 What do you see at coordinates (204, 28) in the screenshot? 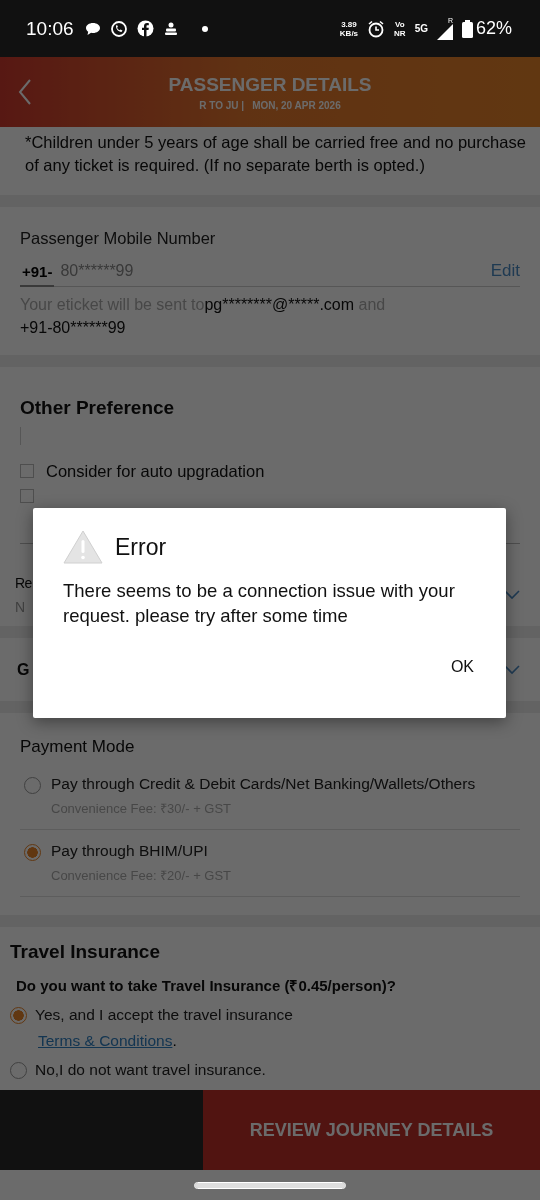
I see `dot-icon` at bounding box center [204, 28].